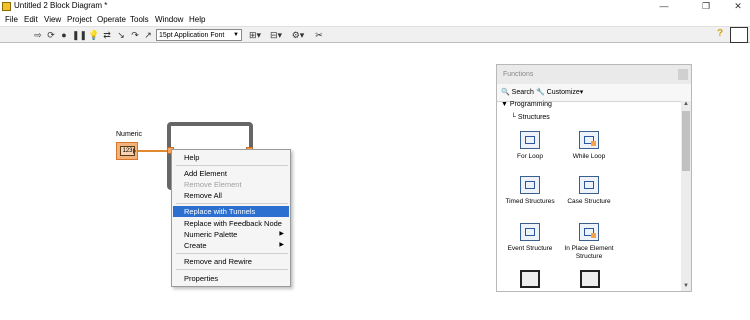 The width and height of the screenshot is (750, 320). What do you see at coordinates (530, 232) in the screenshot?
I see `event-structure-icon` at bounding box center [530, 232].